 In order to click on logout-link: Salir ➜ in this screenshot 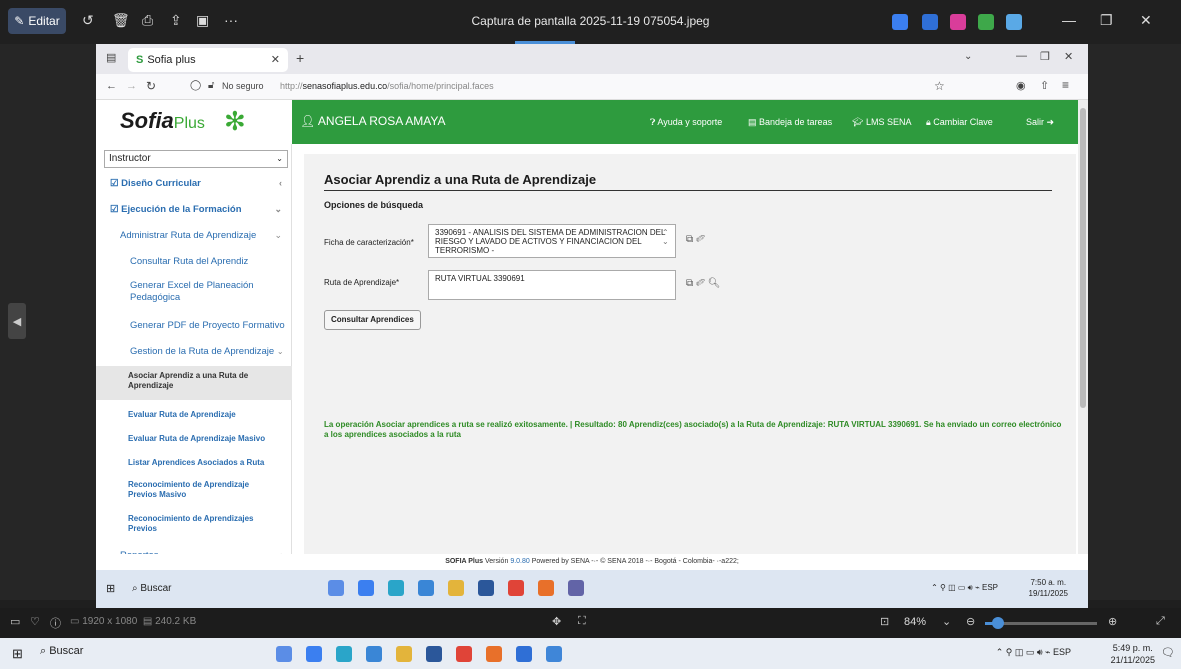, I will do `click(1040, 122)`.